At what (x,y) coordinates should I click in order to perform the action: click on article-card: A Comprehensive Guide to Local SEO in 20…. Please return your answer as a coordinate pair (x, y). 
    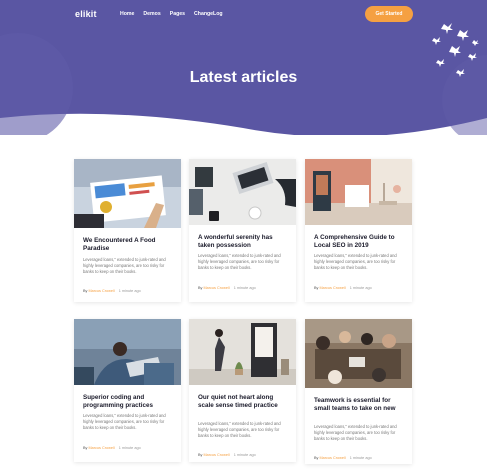
    Looking at the image, I should click on (358, 230).